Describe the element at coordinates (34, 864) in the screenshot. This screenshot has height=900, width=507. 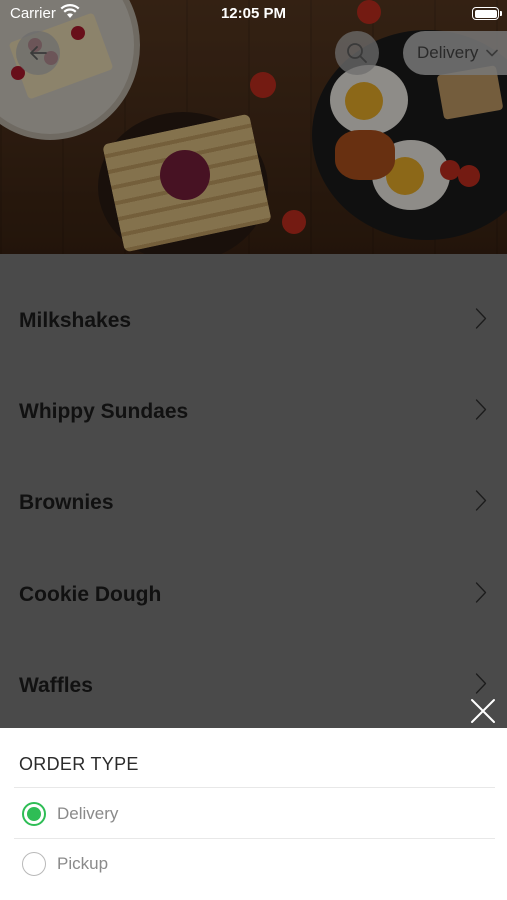
I see `radio-unselected-icon` at that location.